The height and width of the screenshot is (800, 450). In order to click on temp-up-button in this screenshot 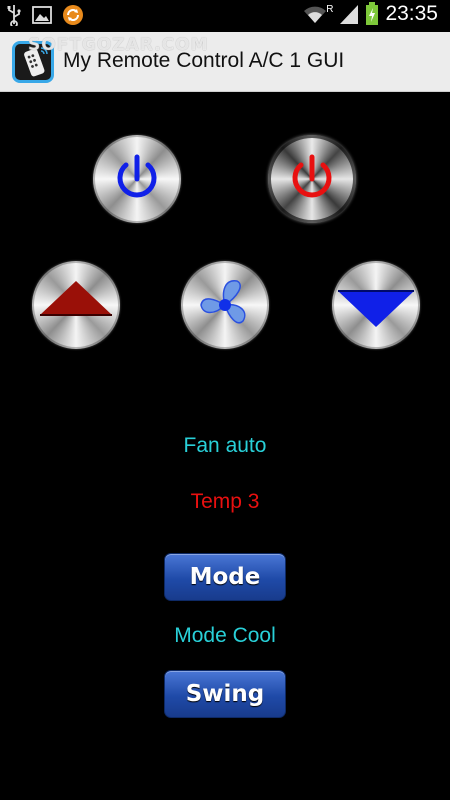, I will do `click(76, 305)`.